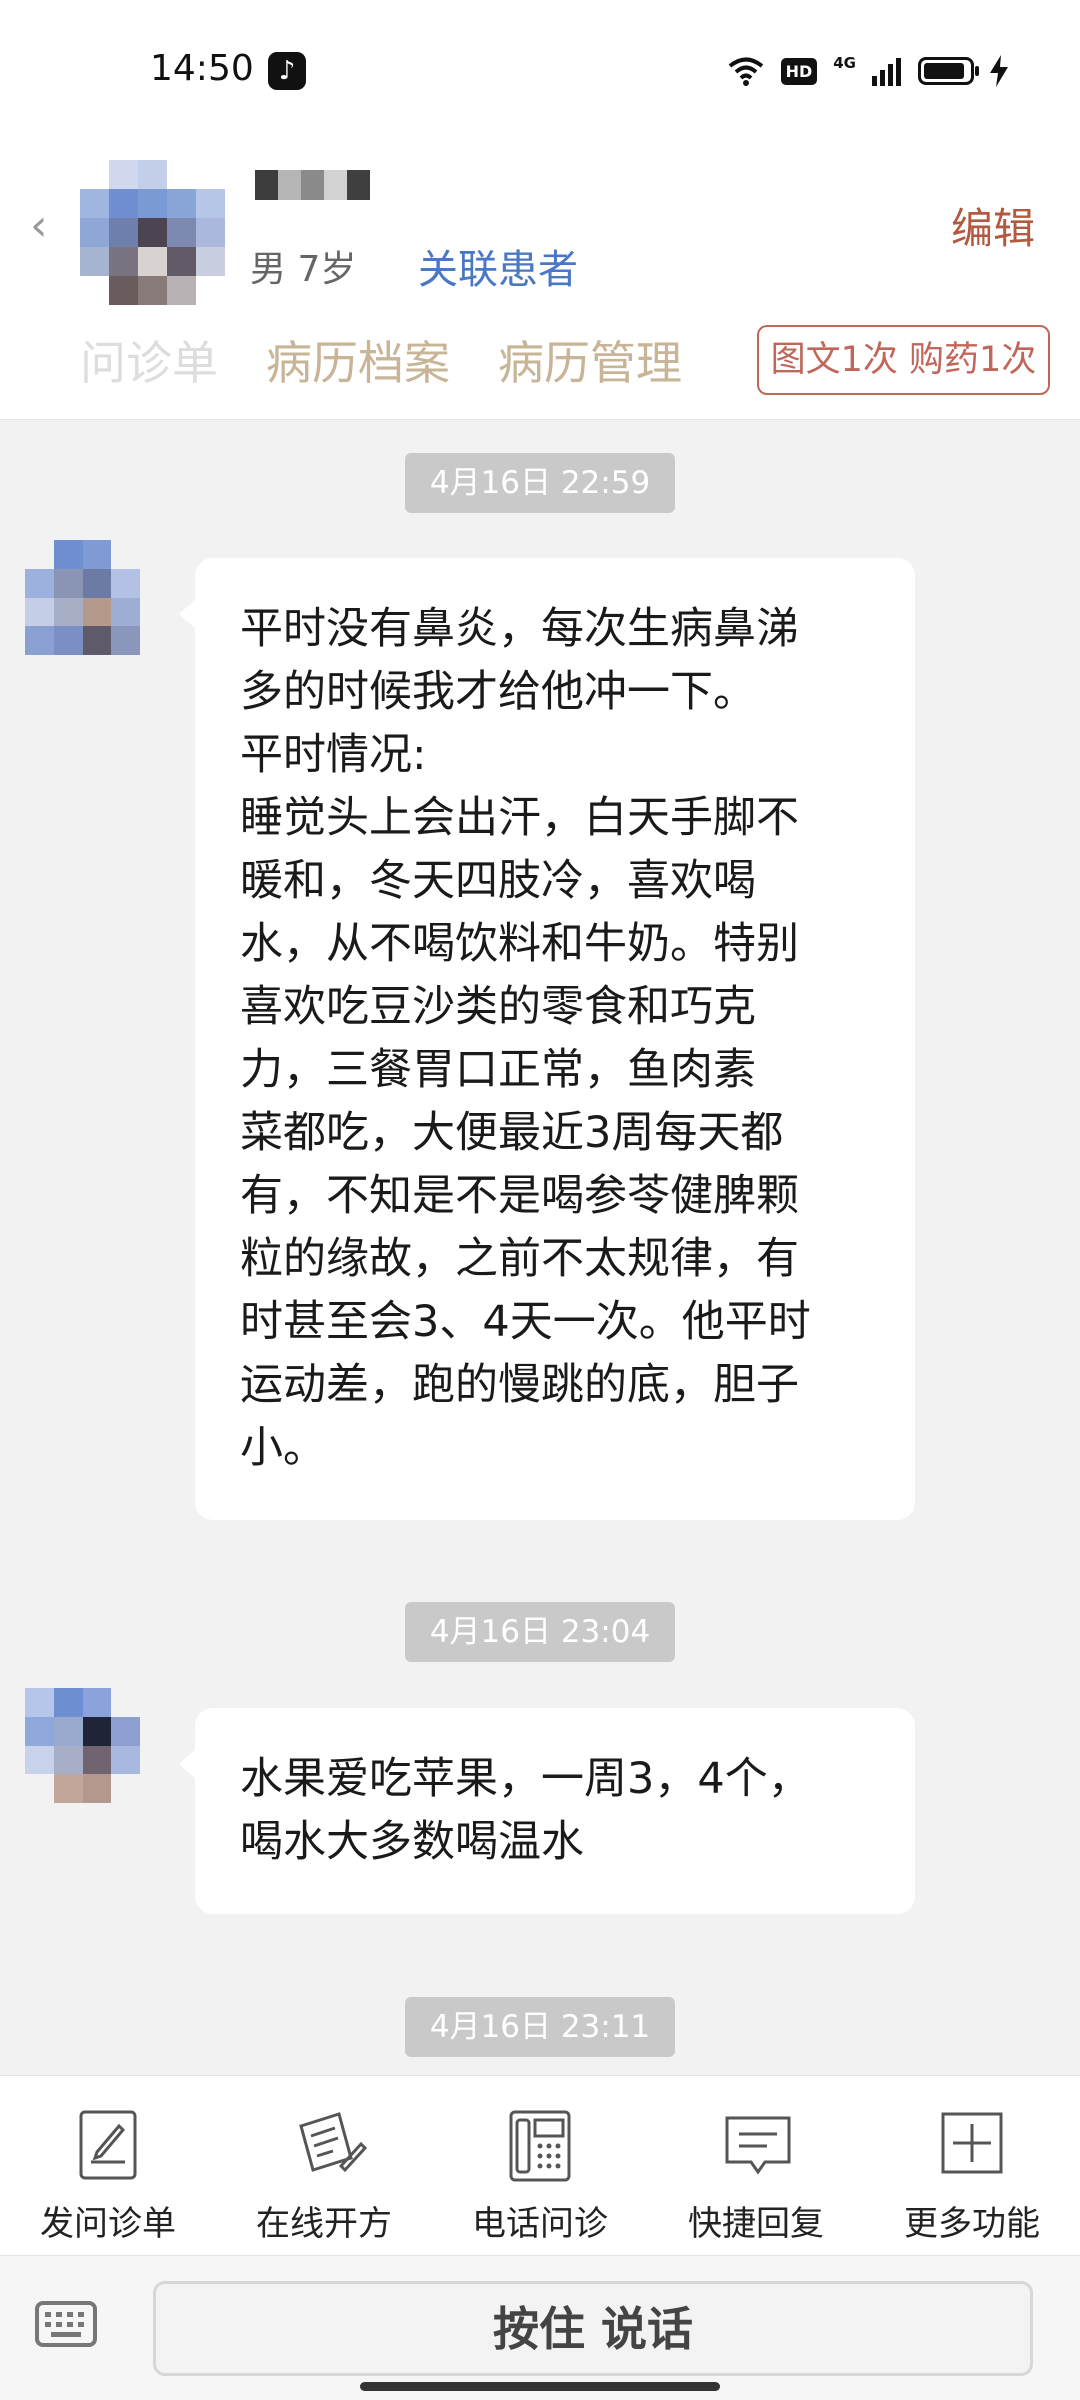 This screenshot has height=2400, width=1080. What do you see at coordinates (999, 71) in the screenshot?
I see `charging-icon` at bounding box center [999, 71].